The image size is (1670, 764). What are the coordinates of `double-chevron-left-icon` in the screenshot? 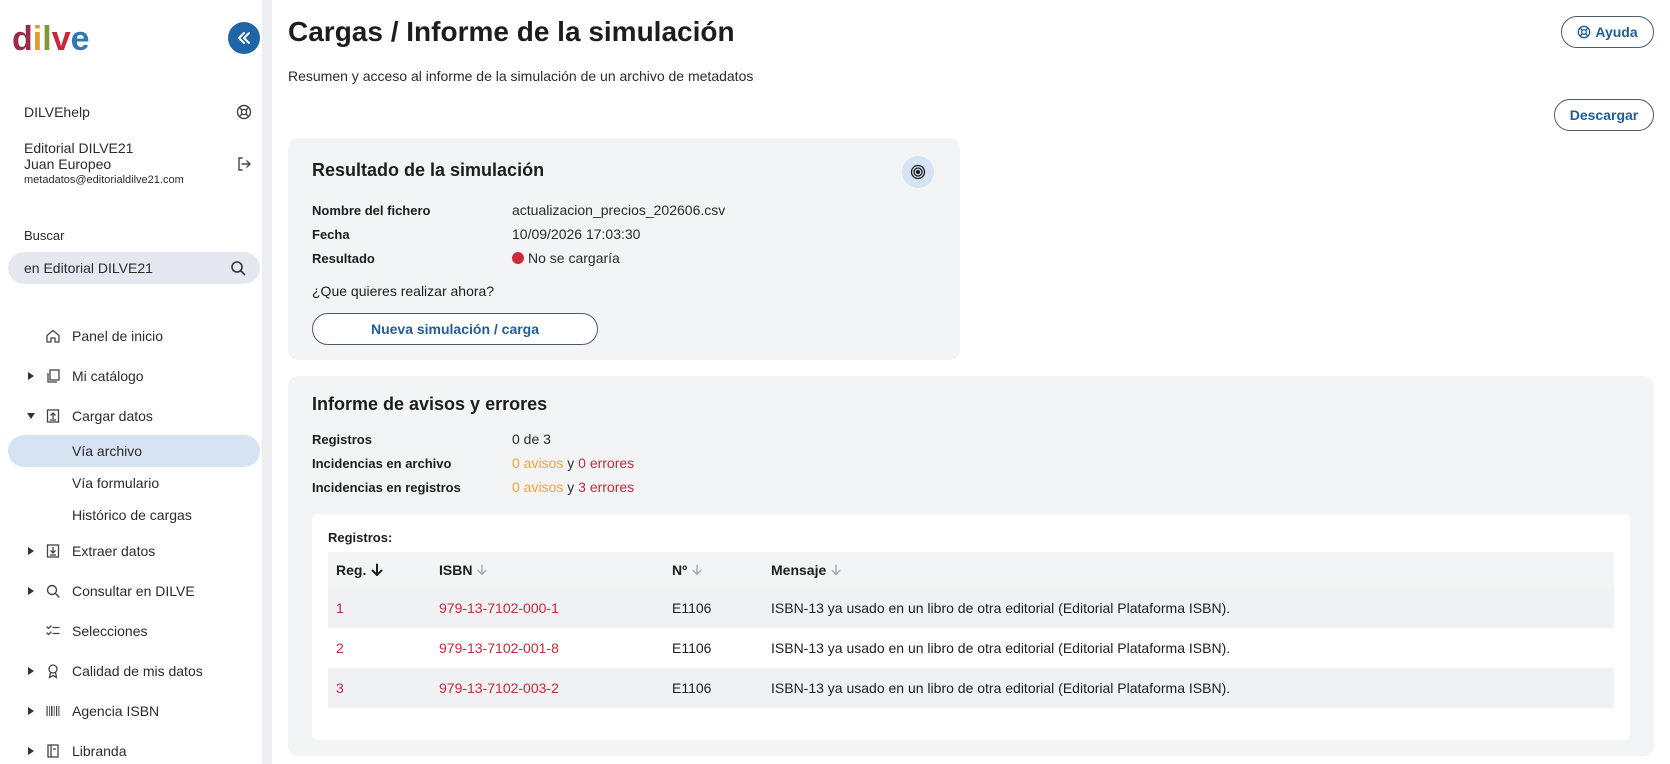 It's located at (244, 38).